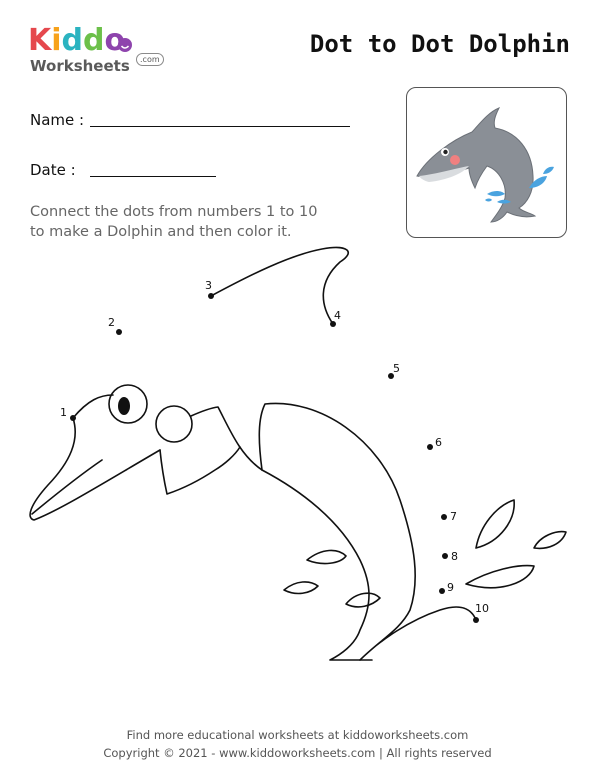 This screenshot has height=770, width=595. Describe the element at coordinates (485, 165) in the screenshot. I see `dolphin-reference-icon` at that location.